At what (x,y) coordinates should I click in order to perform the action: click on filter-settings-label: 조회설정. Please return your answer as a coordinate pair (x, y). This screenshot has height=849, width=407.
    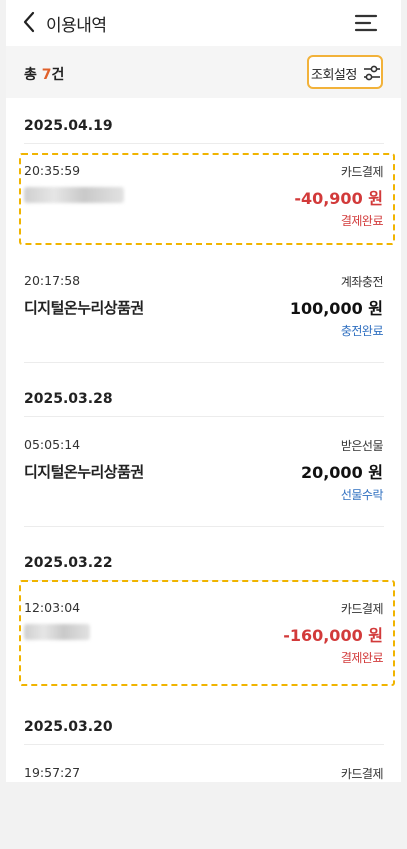
    Looking at the image, I should click on (334, 75).